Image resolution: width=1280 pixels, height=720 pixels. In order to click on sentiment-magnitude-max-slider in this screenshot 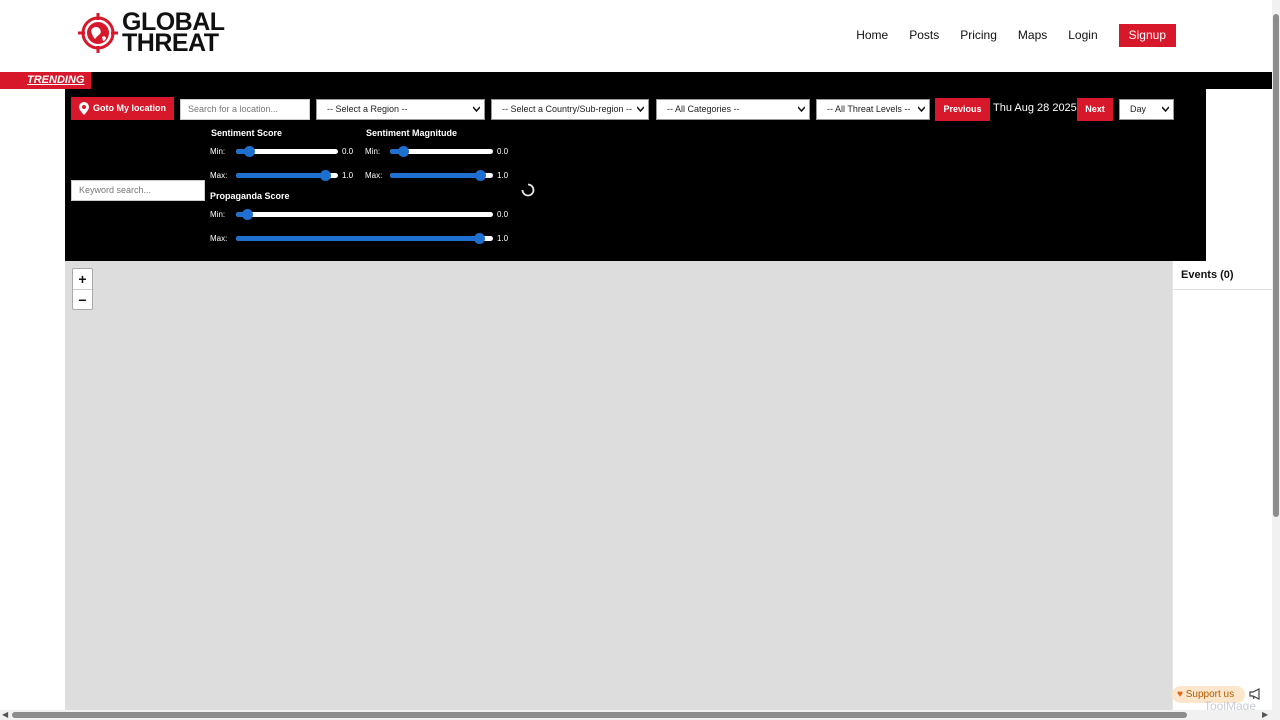, I will do `click(441, 175)`.